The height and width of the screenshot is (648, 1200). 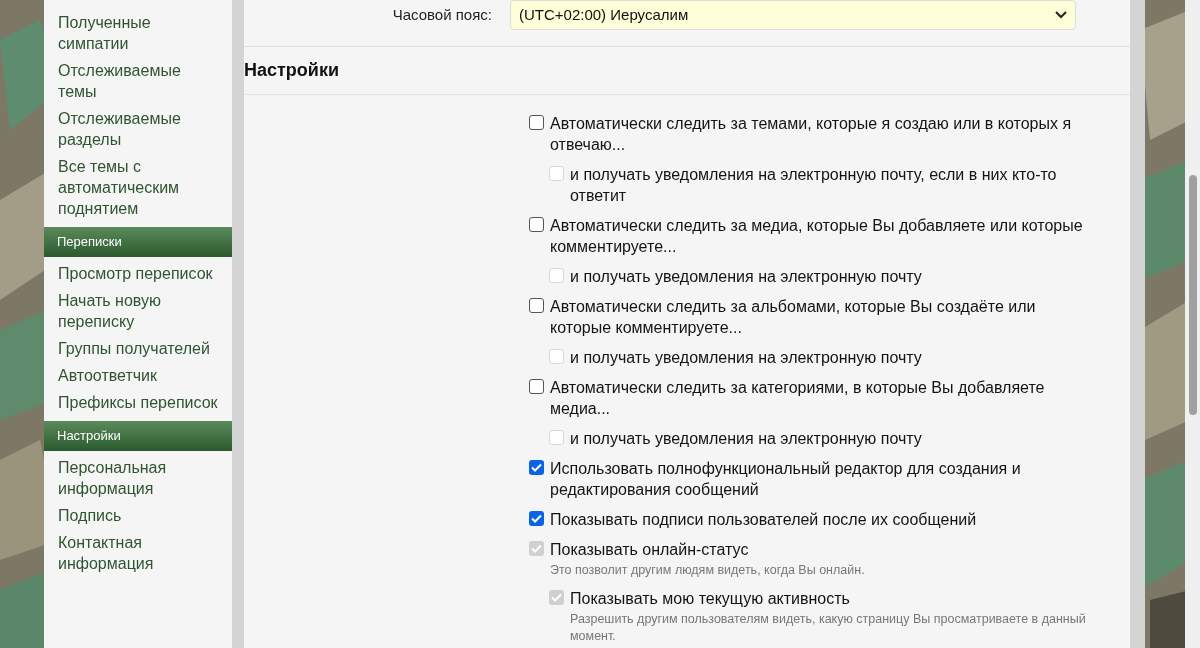 What do you see at coordinates (793, 15) in the screenshot?
I see `timezone-select: (UTC+02:00) Иерусалим` at bounding box center [793, 15].